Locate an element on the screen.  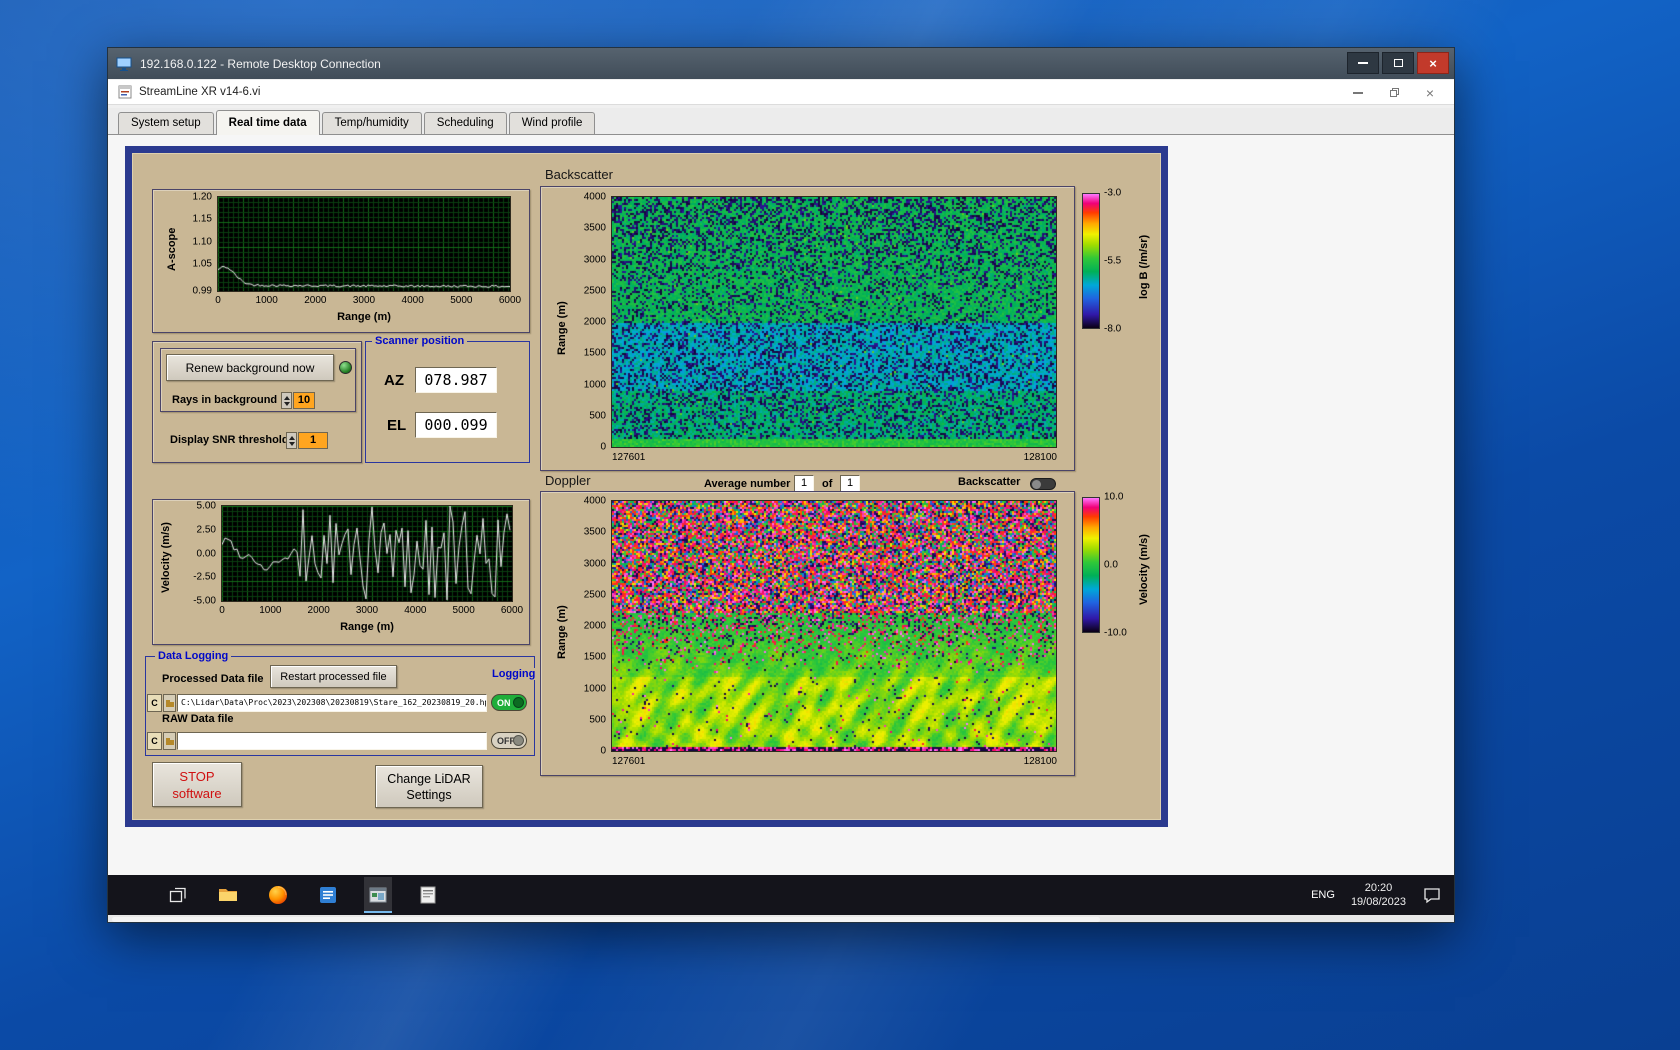
stop-button-label: STOP software is located at coordinates (197, 784).